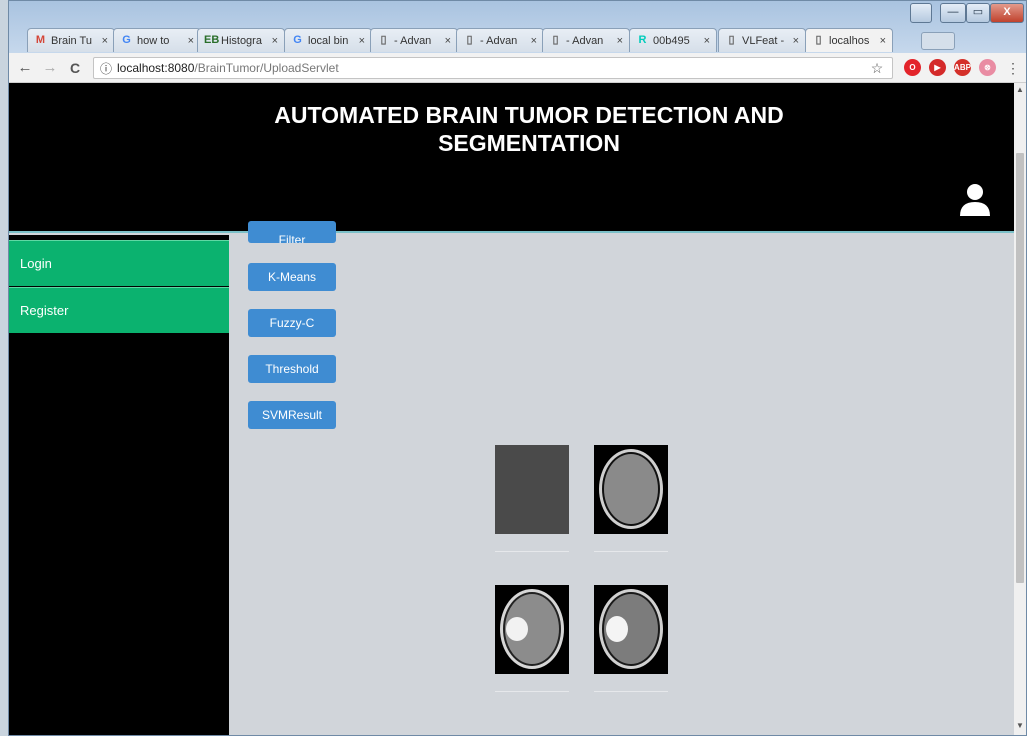 This screenshot has width=1027, height=736. What do you see at coordinates (532, 629) in the screenshot?
I see `result-image-fuzzy` at bounding box center [532, 629].